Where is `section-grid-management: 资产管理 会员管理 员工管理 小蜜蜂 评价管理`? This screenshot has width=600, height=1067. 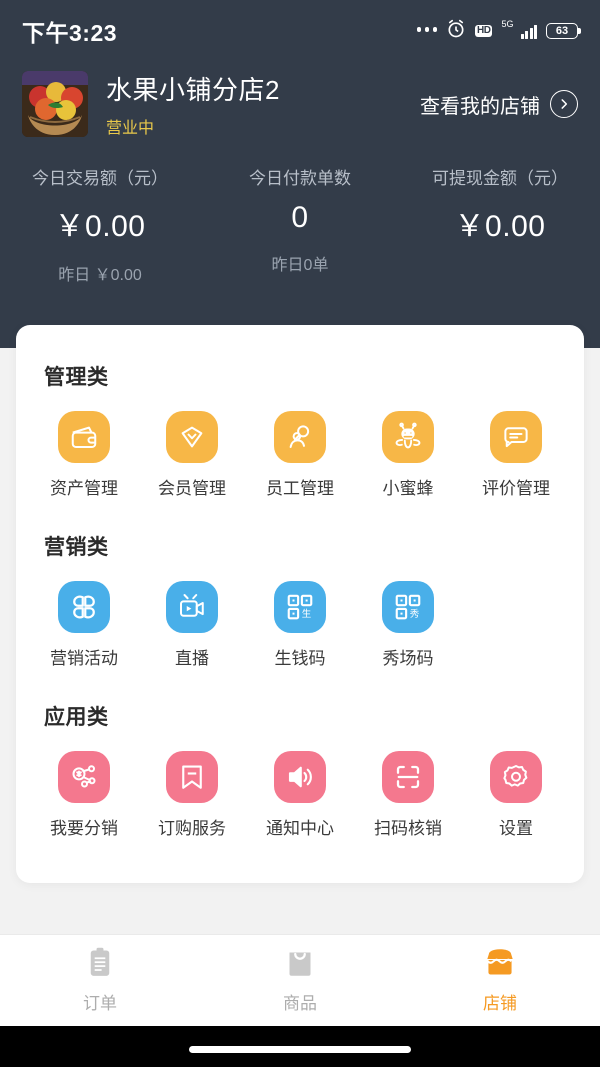
section-grid-management: 资产管理 会员管理 员工管理 小蜜蜂 评价管理 is located at coordinates (300, 454).